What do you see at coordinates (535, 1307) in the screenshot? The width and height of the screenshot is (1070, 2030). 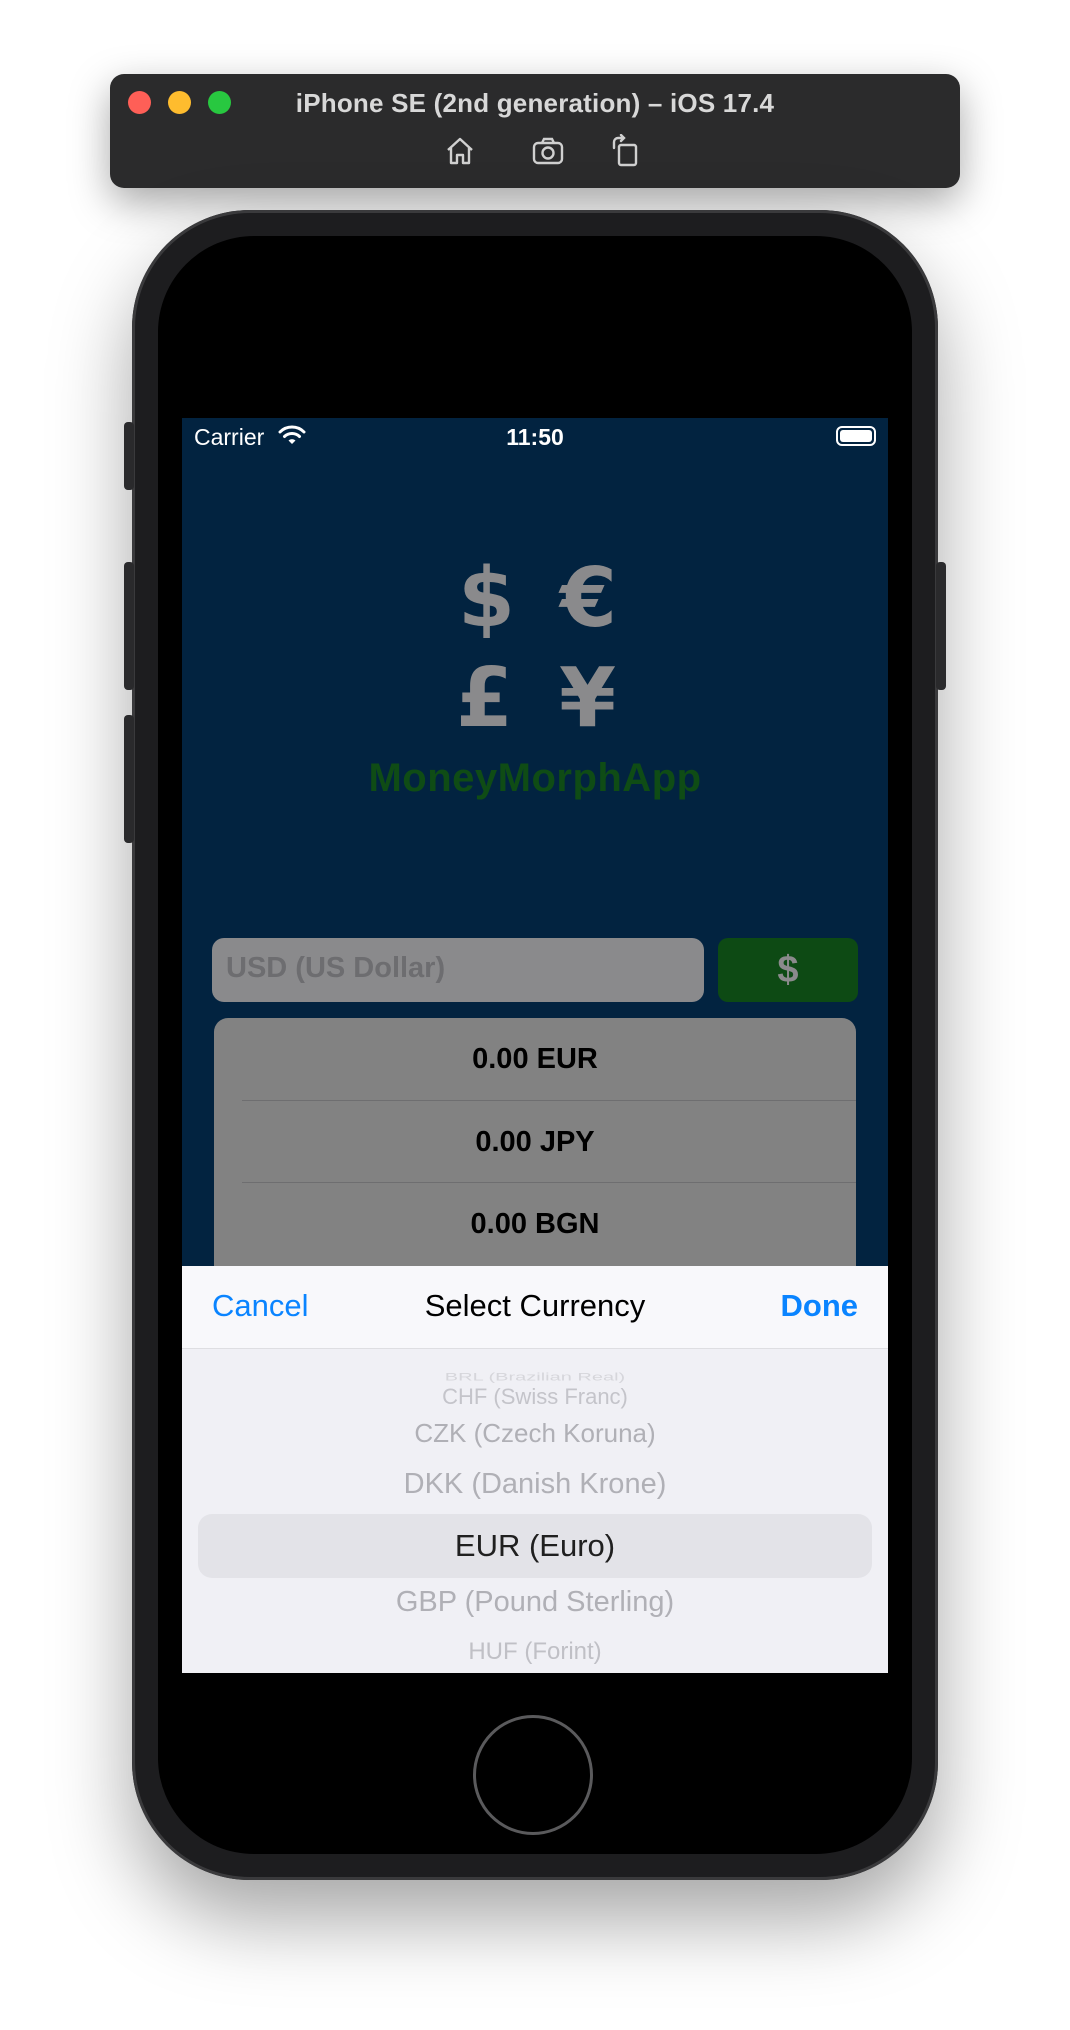 I see `picker-toolbar: Cancel Select Currency Done` at bounding box center [535, 1307].